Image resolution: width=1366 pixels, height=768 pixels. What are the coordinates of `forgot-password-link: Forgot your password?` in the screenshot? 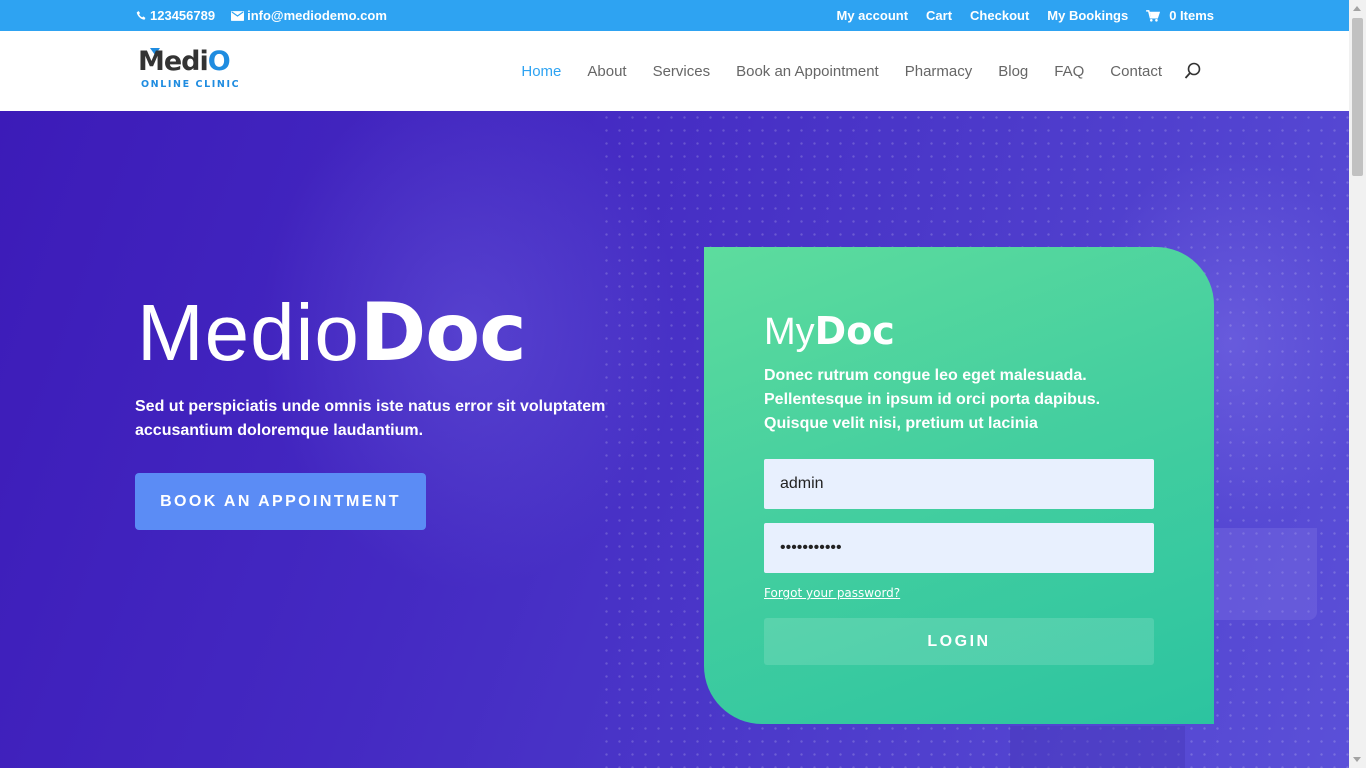 It's located at (832, 593).